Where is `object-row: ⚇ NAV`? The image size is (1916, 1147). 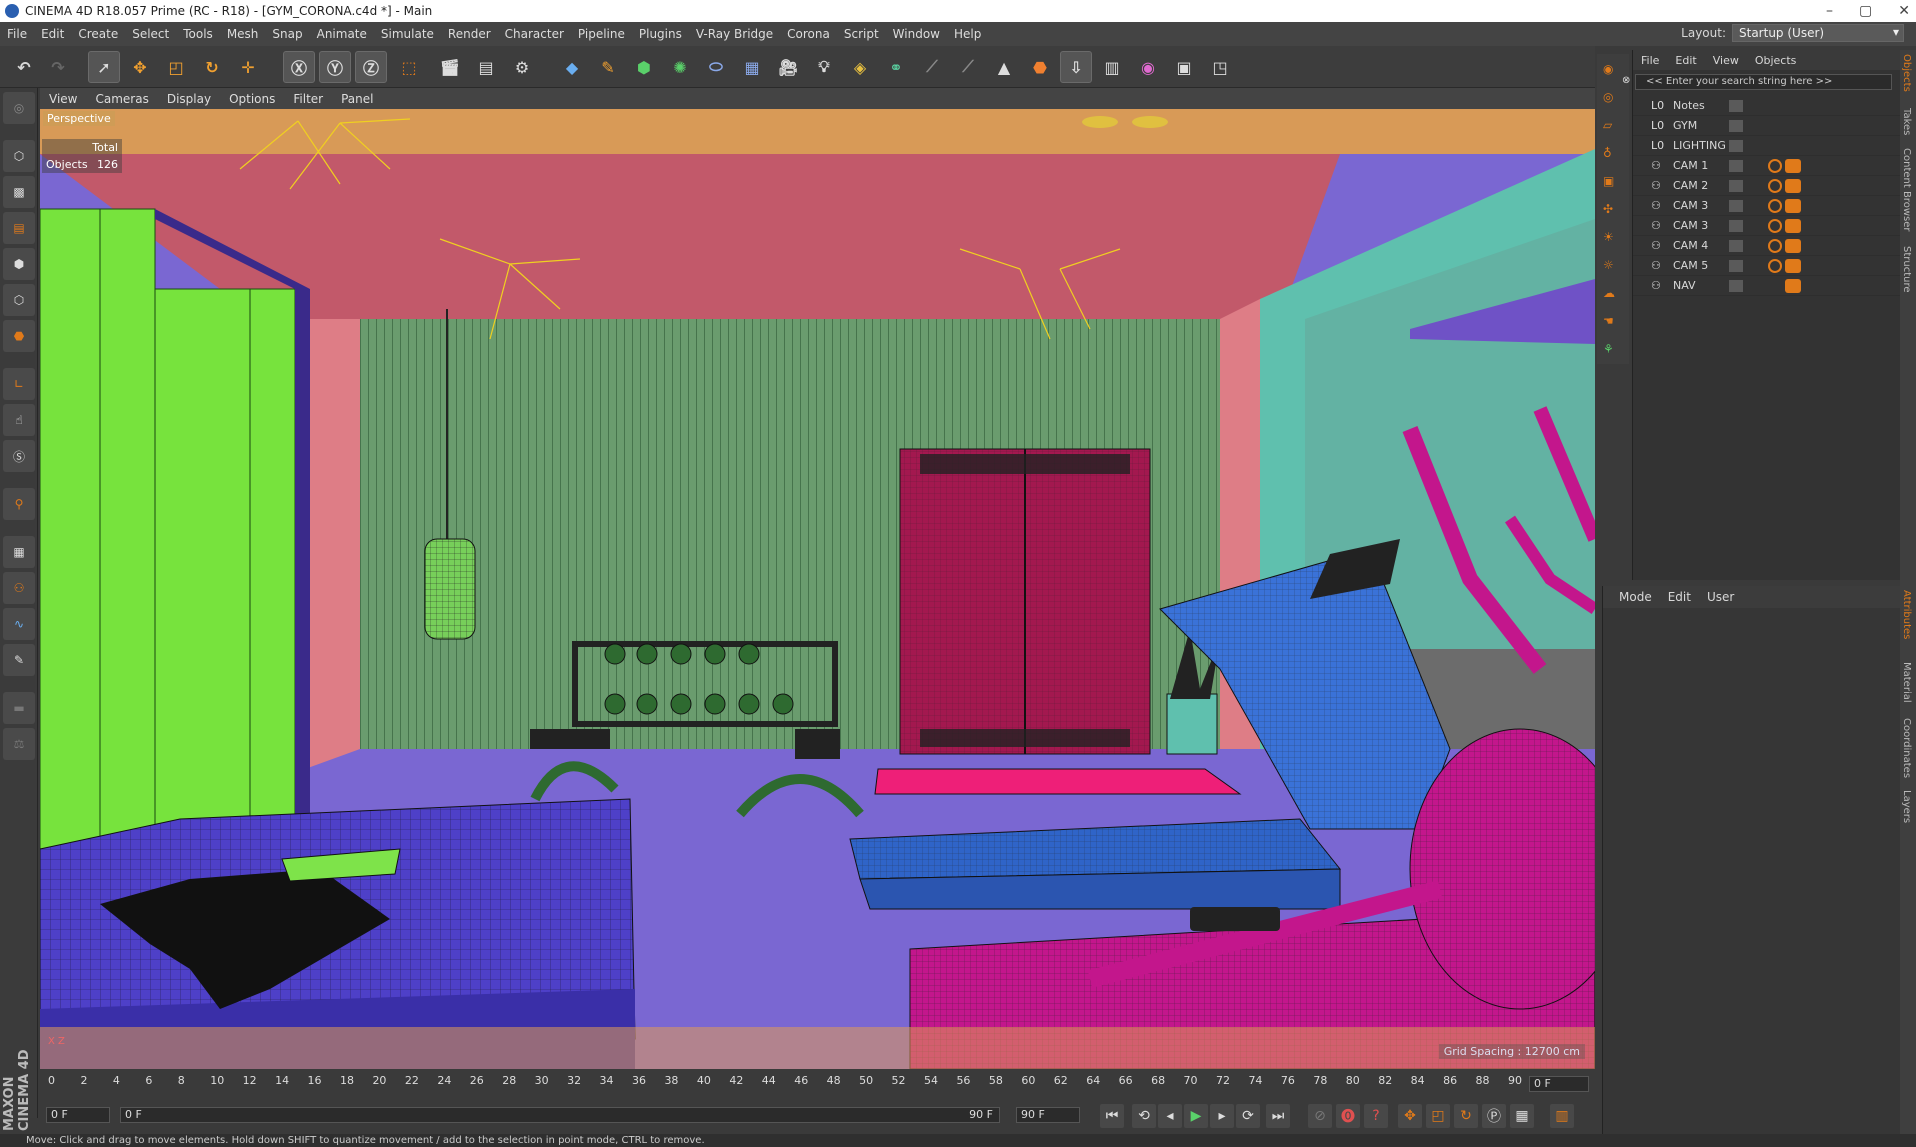 object-row: ⚇ NAV is located at coordinates (1766, 286).